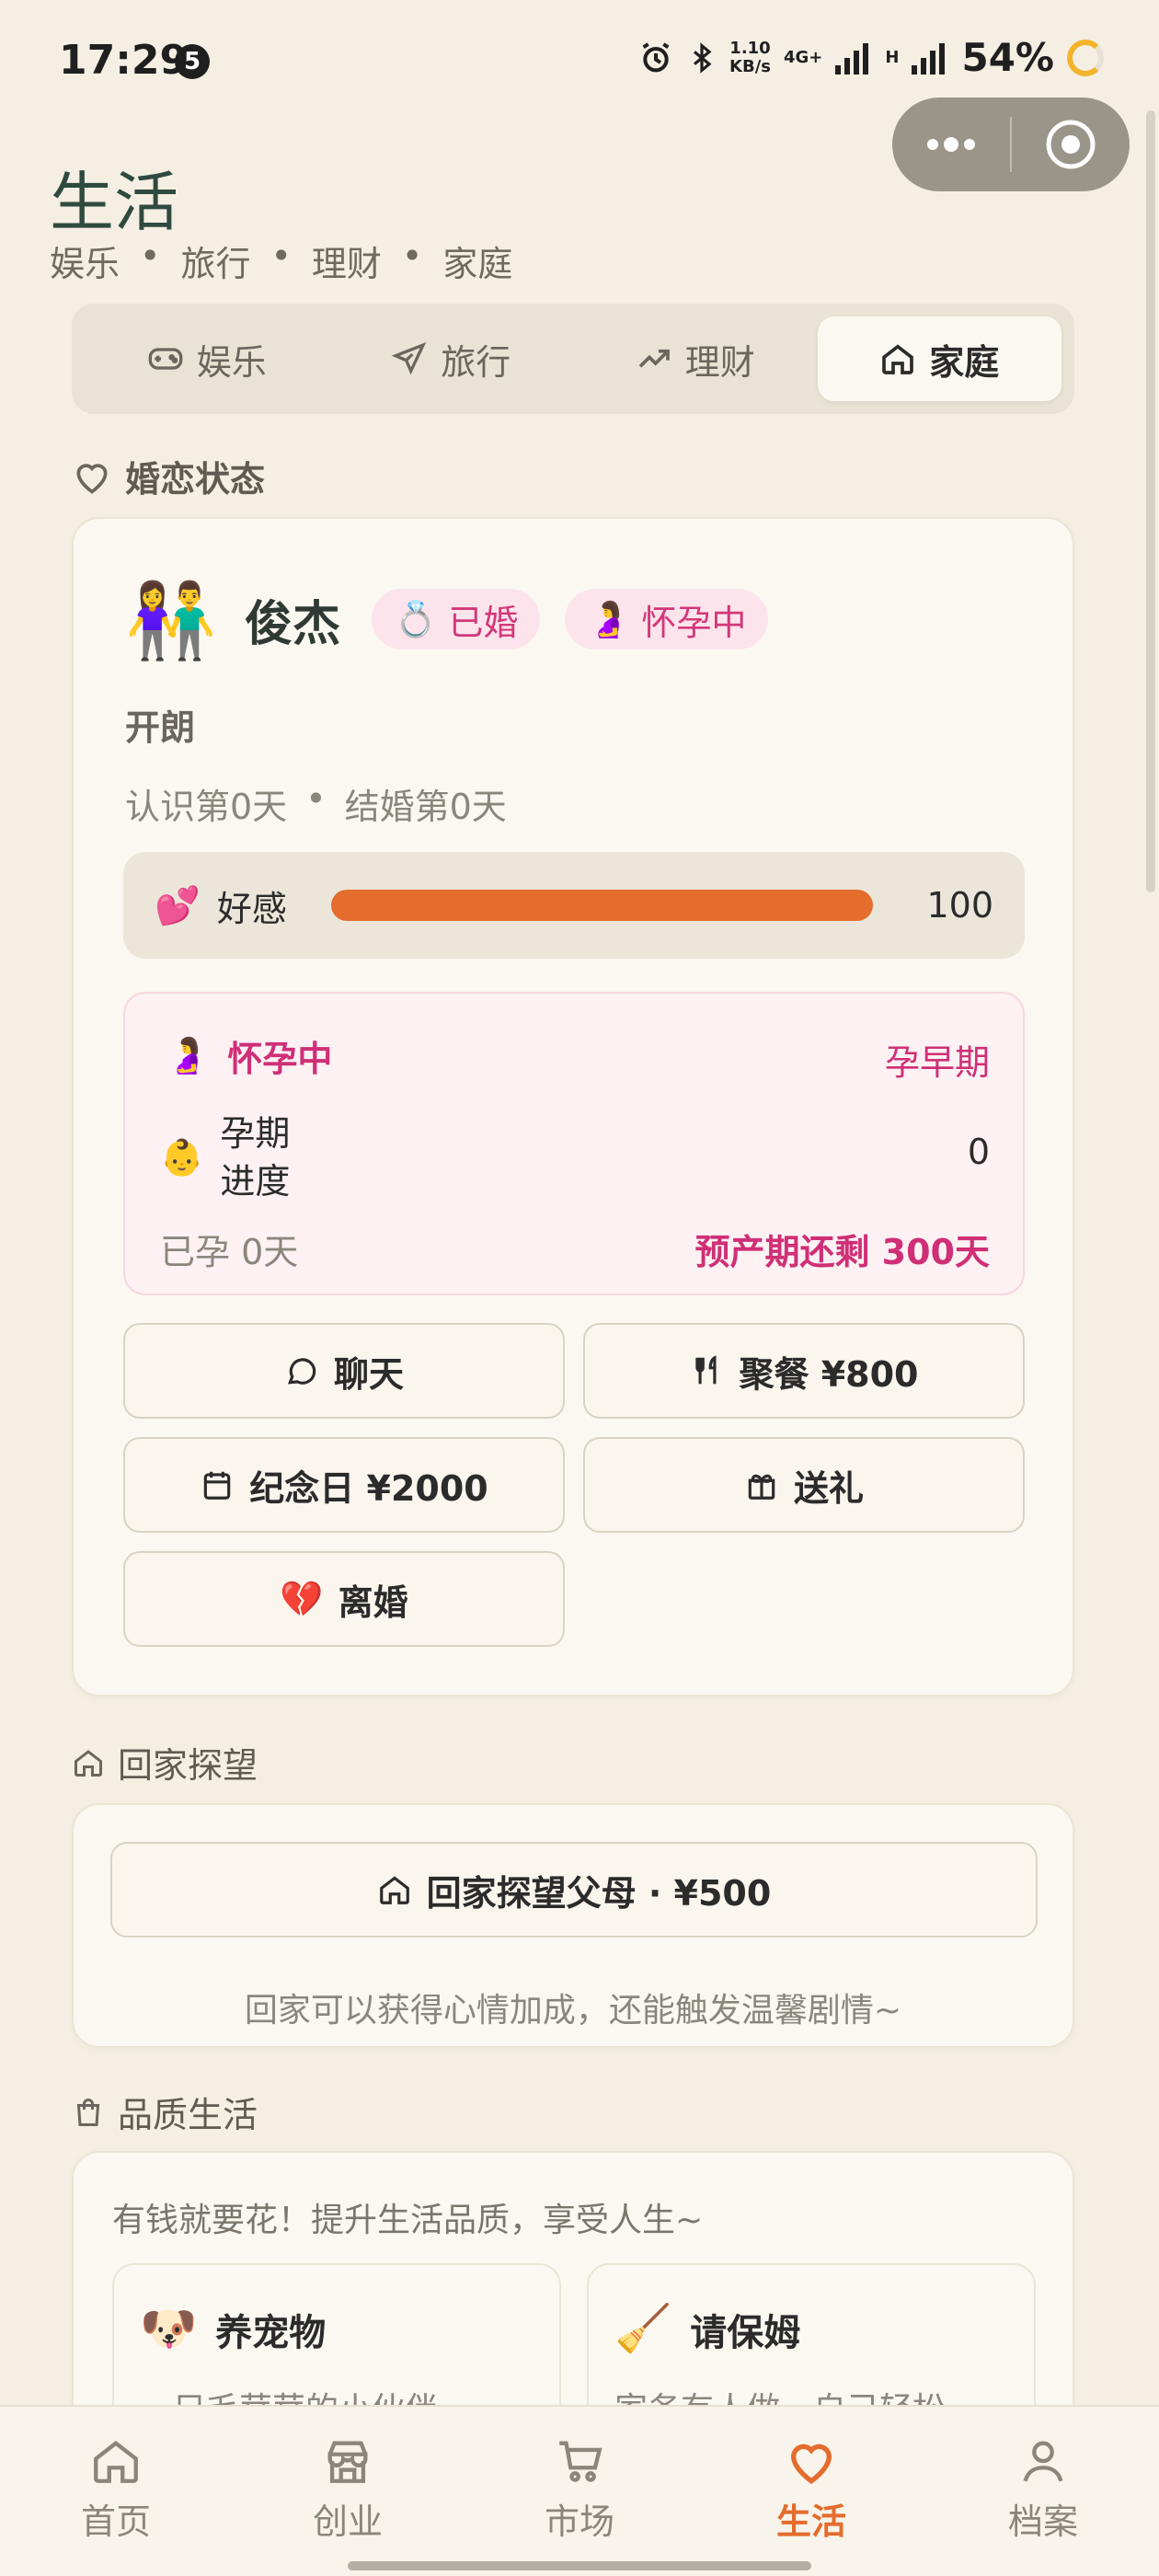  I want to click on tab-travel: 旅行, so click(451, 358).